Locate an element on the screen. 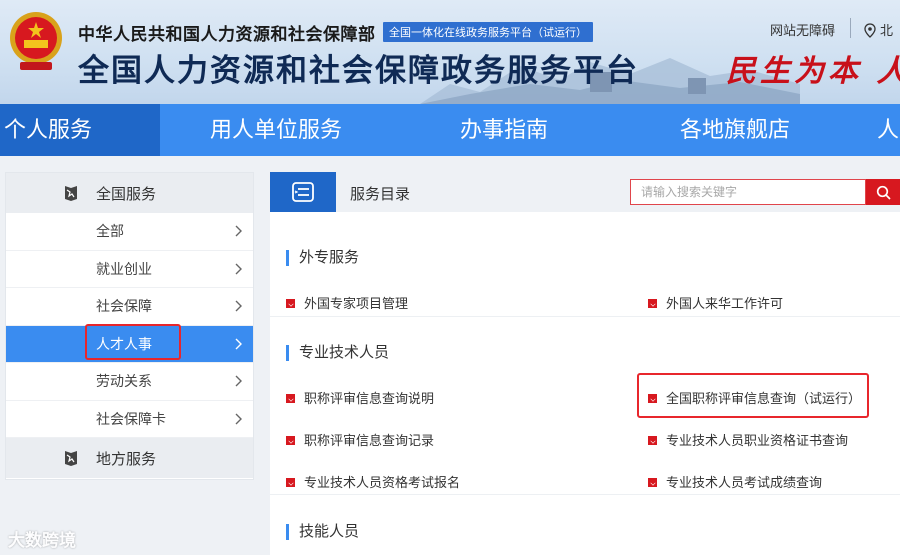 This screenshot has height=555, width=900. catalog-icon is located at coordinates (303, 192).